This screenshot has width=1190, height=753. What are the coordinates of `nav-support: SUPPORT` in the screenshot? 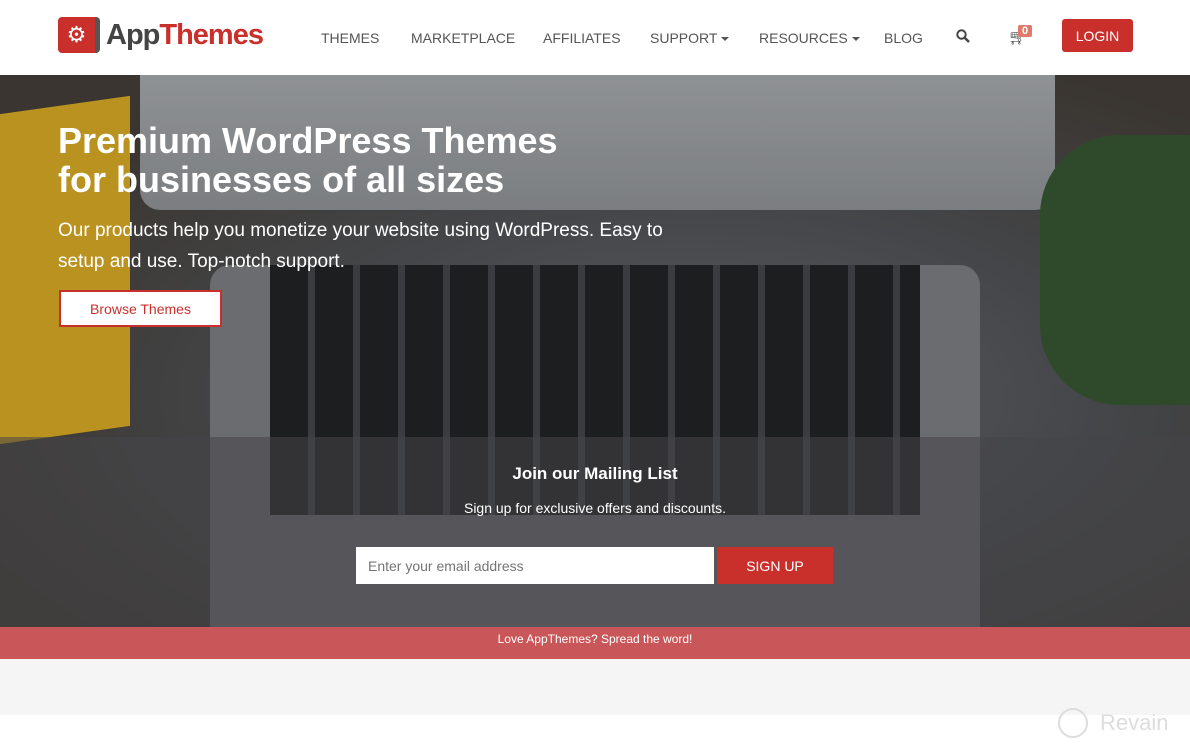 It's located at (690, 38).